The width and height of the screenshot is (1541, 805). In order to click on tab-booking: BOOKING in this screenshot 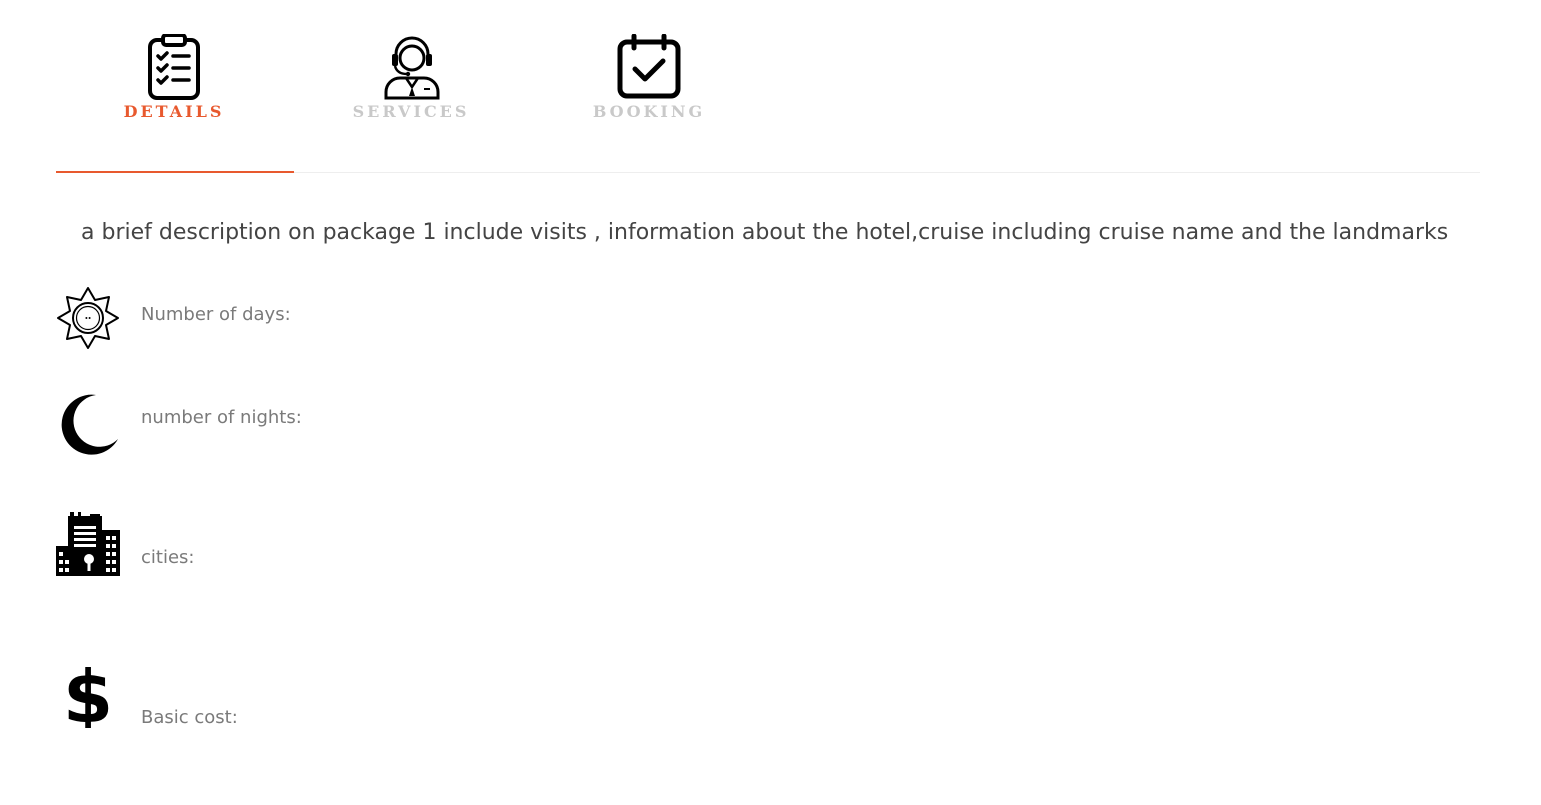, I will do `click(649, 84)`.